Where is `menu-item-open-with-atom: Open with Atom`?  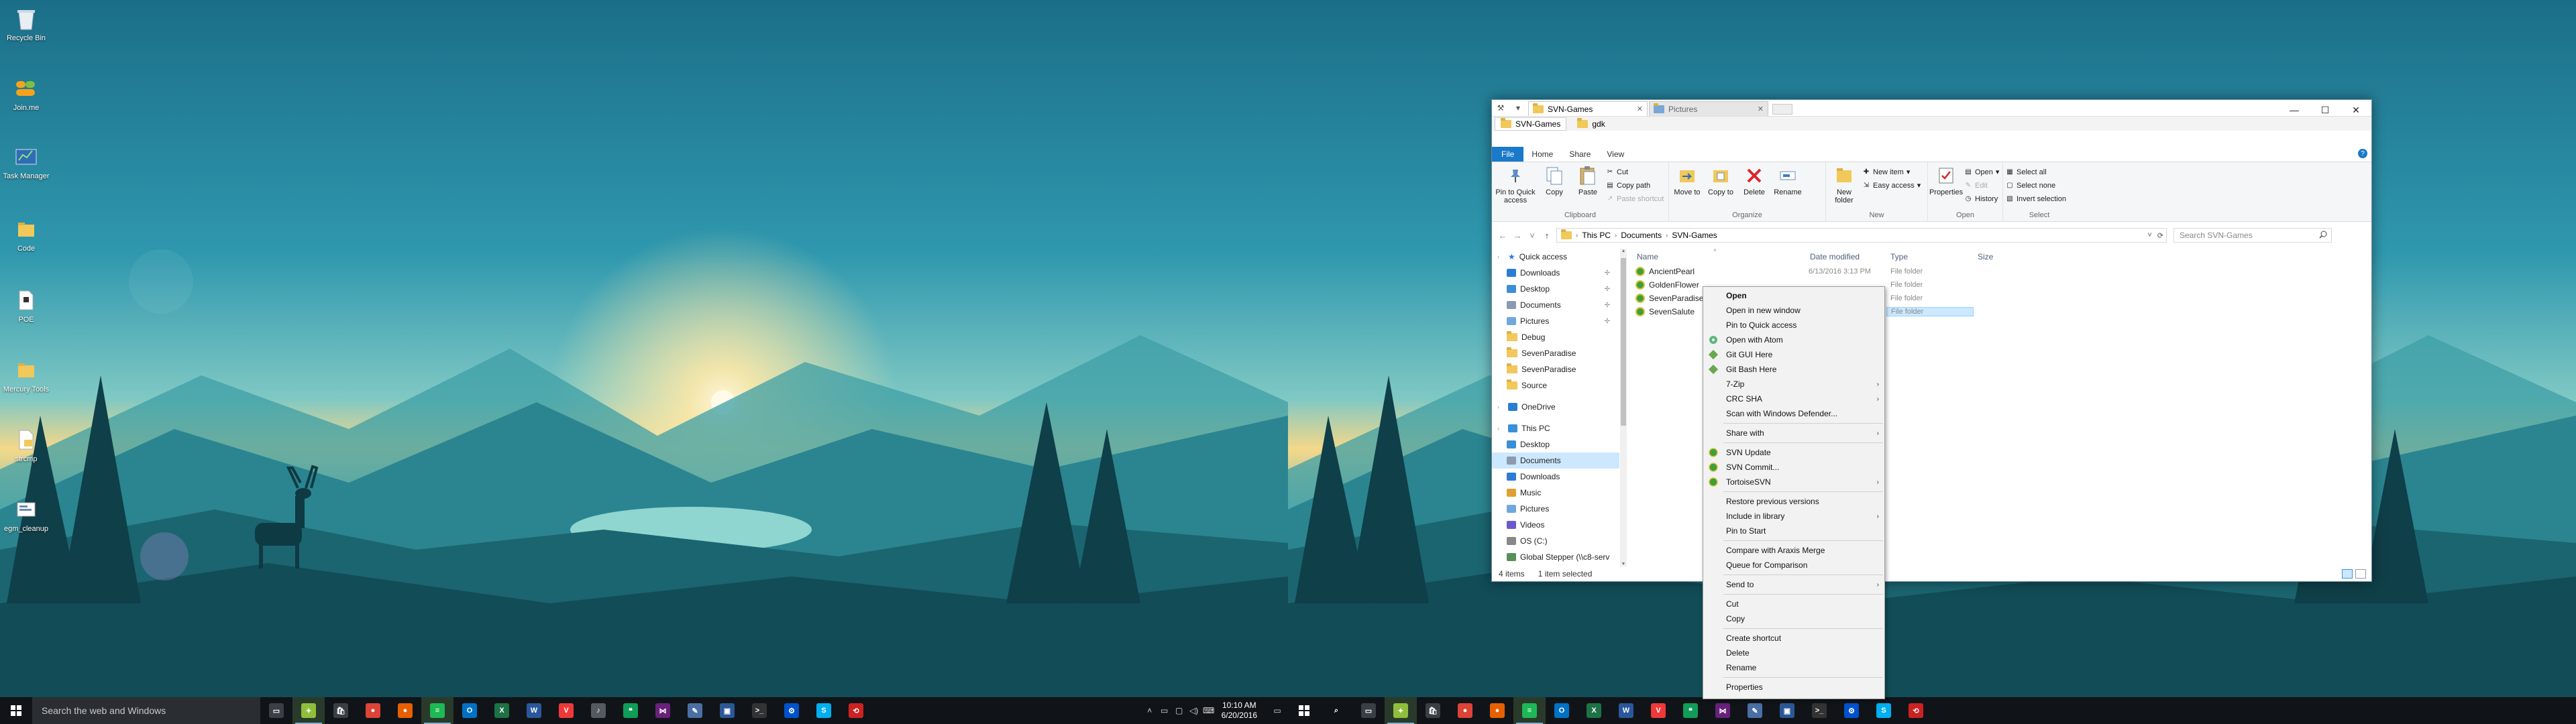 menu-item-open-with-atom: Open with Atom is located at coordinates (1793, 340).